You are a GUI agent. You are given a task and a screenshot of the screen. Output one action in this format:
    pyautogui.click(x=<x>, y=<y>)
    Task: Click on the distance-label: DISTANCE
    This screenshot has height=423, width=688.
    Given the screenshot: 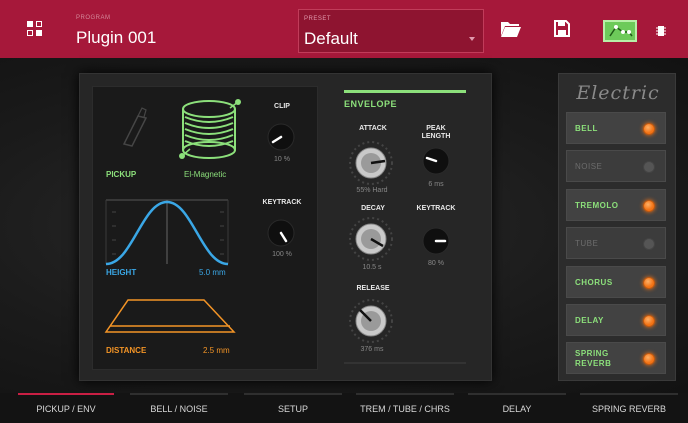 What is the action you would take?
    pyautogui.click(x=126, y=350)
    